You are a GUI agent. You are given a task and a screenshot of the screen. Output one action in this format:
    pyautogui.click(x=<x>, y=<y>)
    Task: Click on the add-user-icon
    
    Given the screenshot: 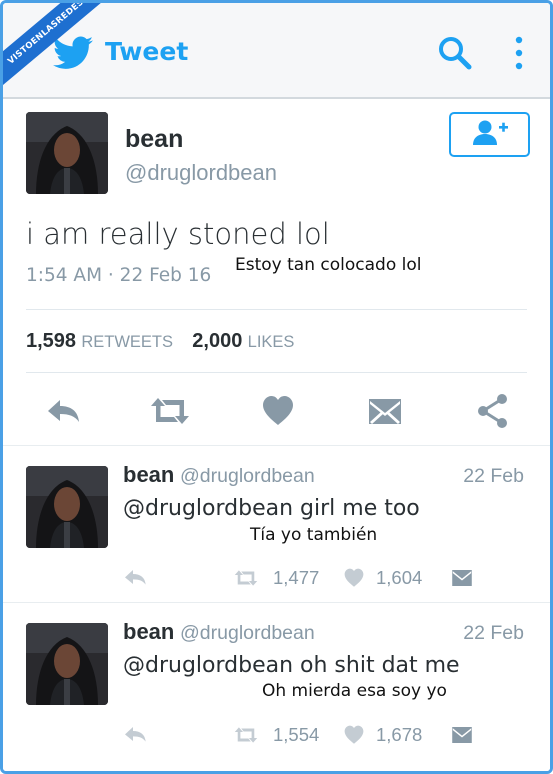 What is the action you would take?
    pyautogui.click(x=490, y=132)
    